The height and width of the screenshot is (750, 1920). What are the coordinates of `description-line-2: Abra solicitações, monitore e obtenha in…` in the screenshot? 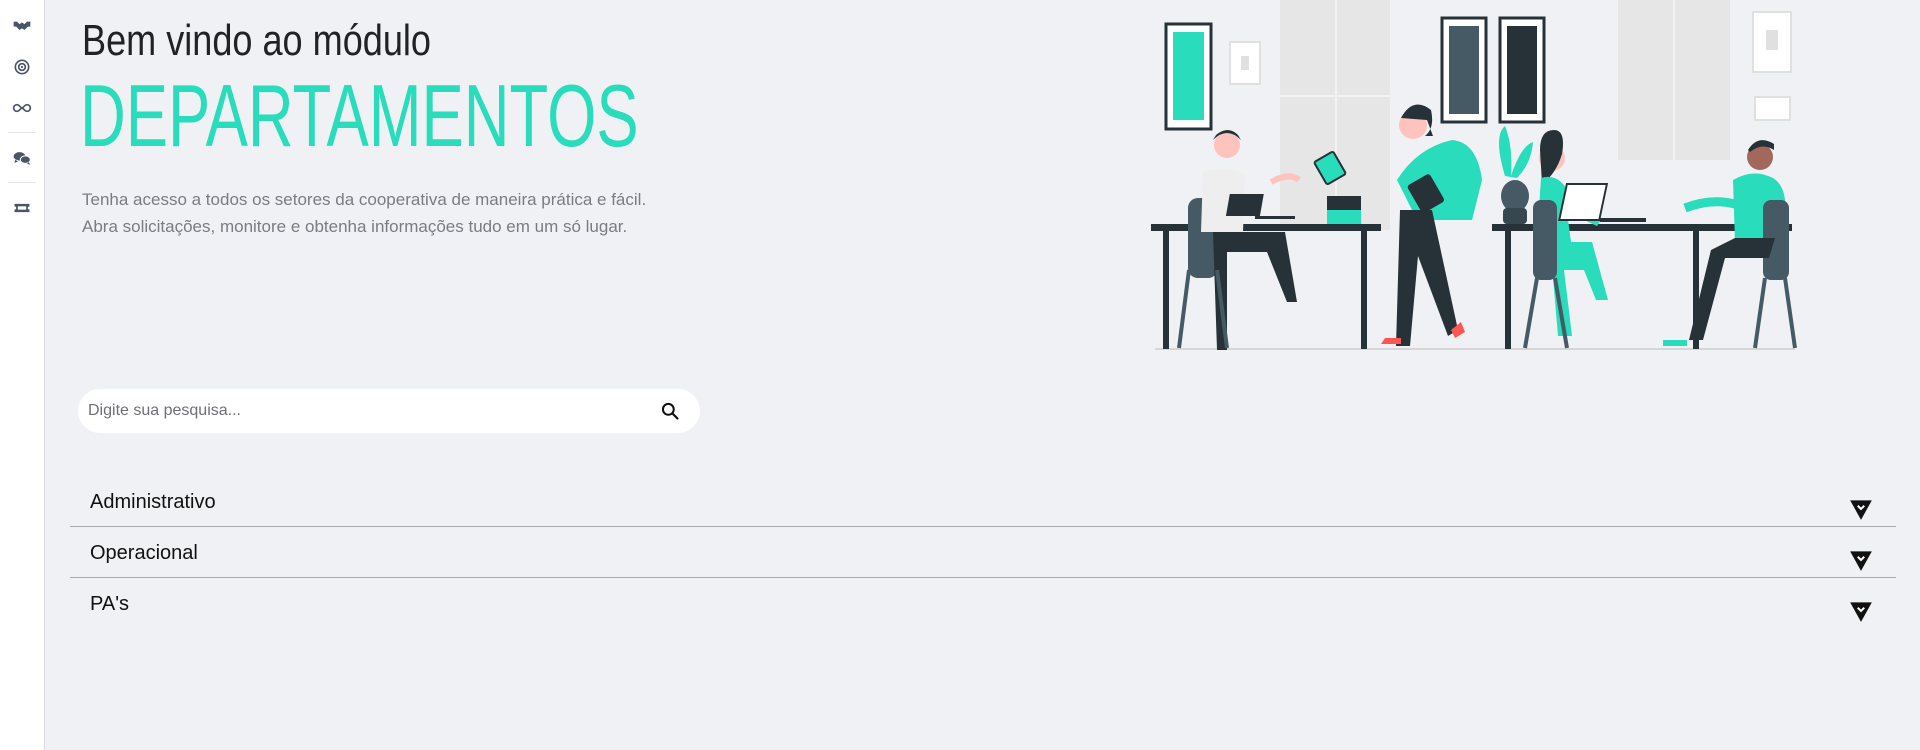 It's located at (355, 226).